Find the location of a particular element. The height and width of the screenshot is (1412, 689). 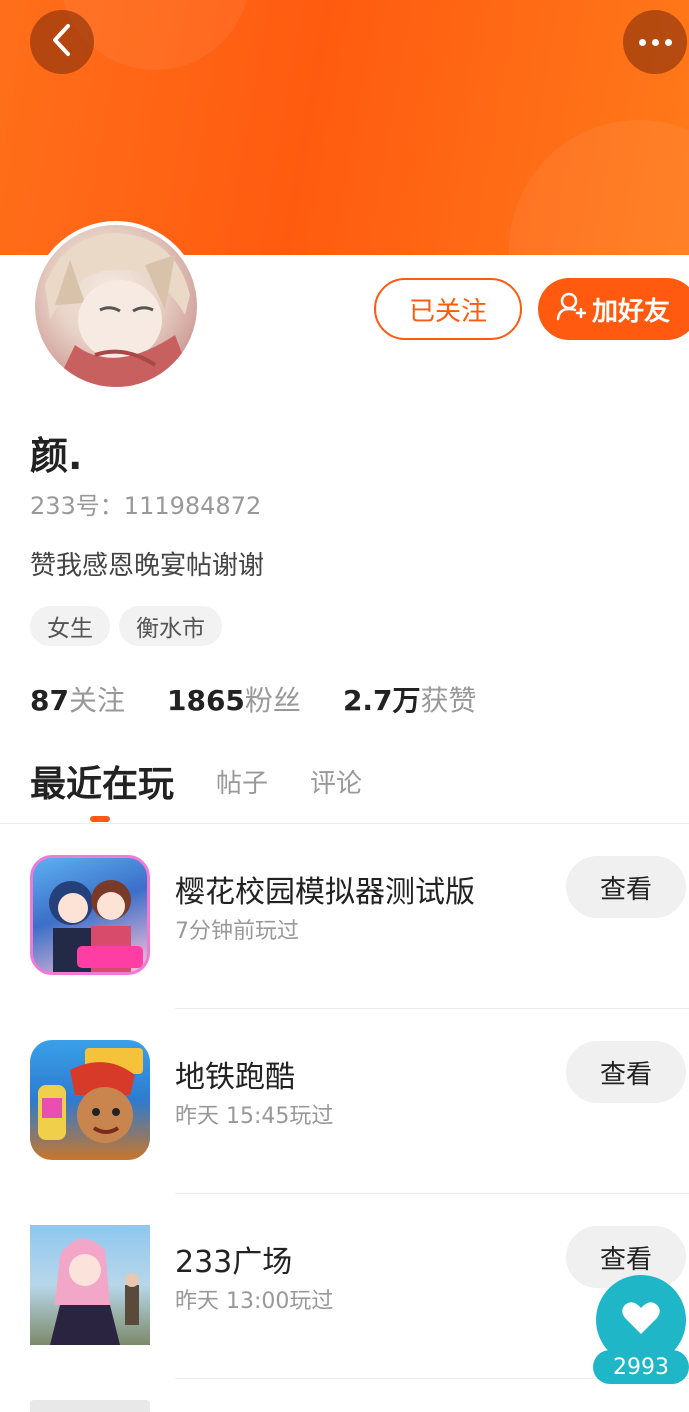

username: 颜. is located at coordinates (56, 456).